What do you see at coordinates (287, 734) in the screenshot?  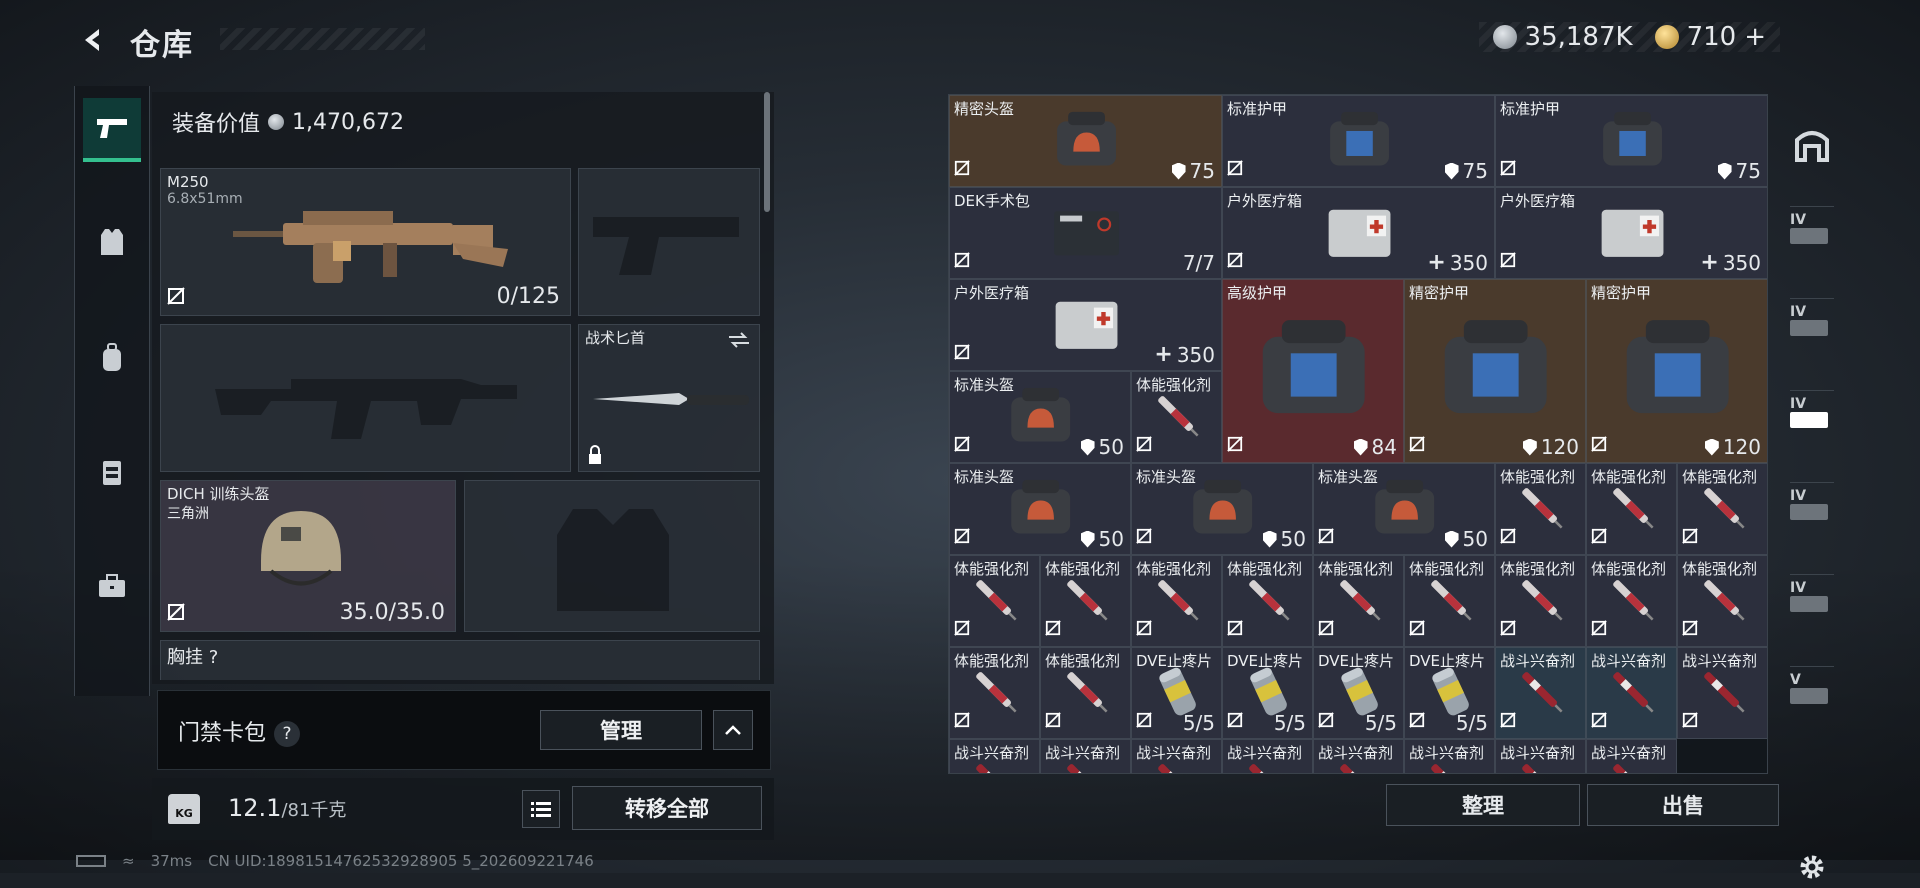 I see `help-icon: ?` at bounding box center [287, 734].